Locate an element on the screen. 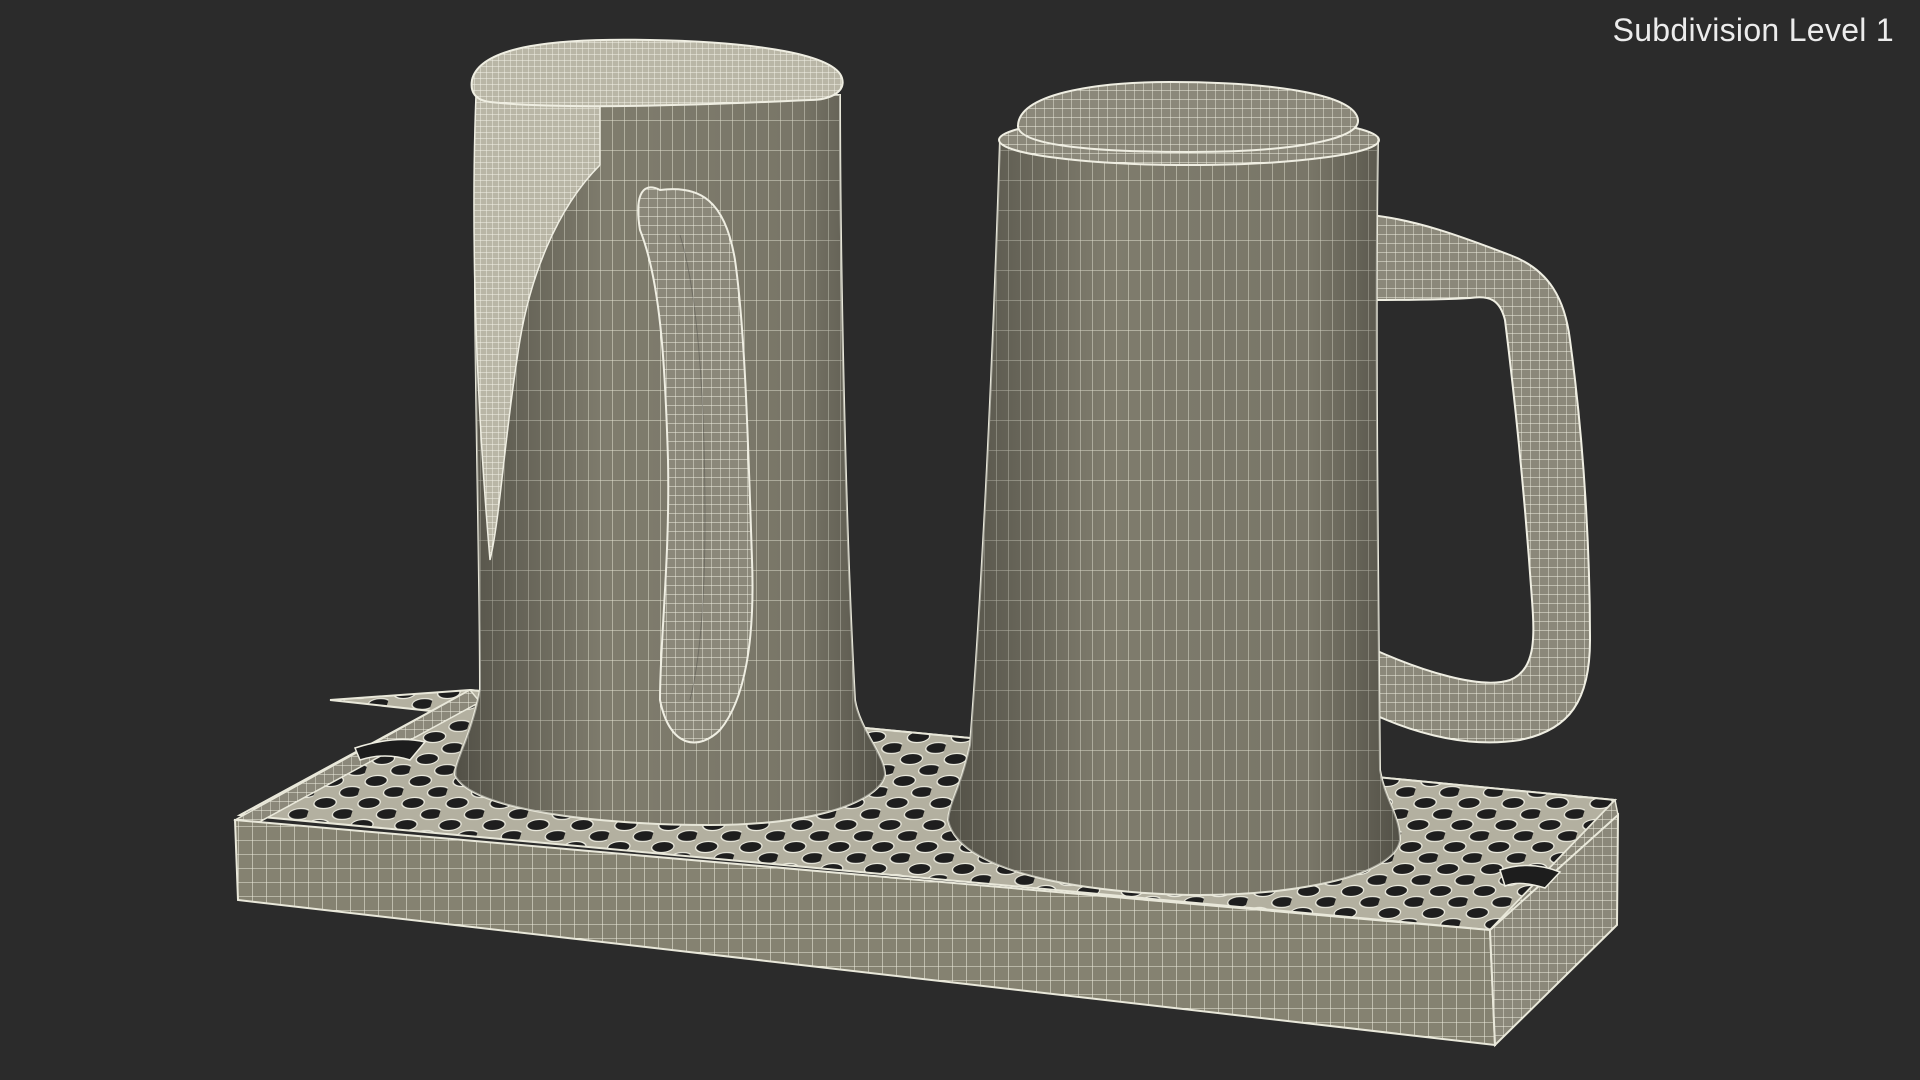 The height and width of the screenshot is (1080, 1920). subdivision-level-label: Subdivision Level 1 is located at coordinates (1753, 30).